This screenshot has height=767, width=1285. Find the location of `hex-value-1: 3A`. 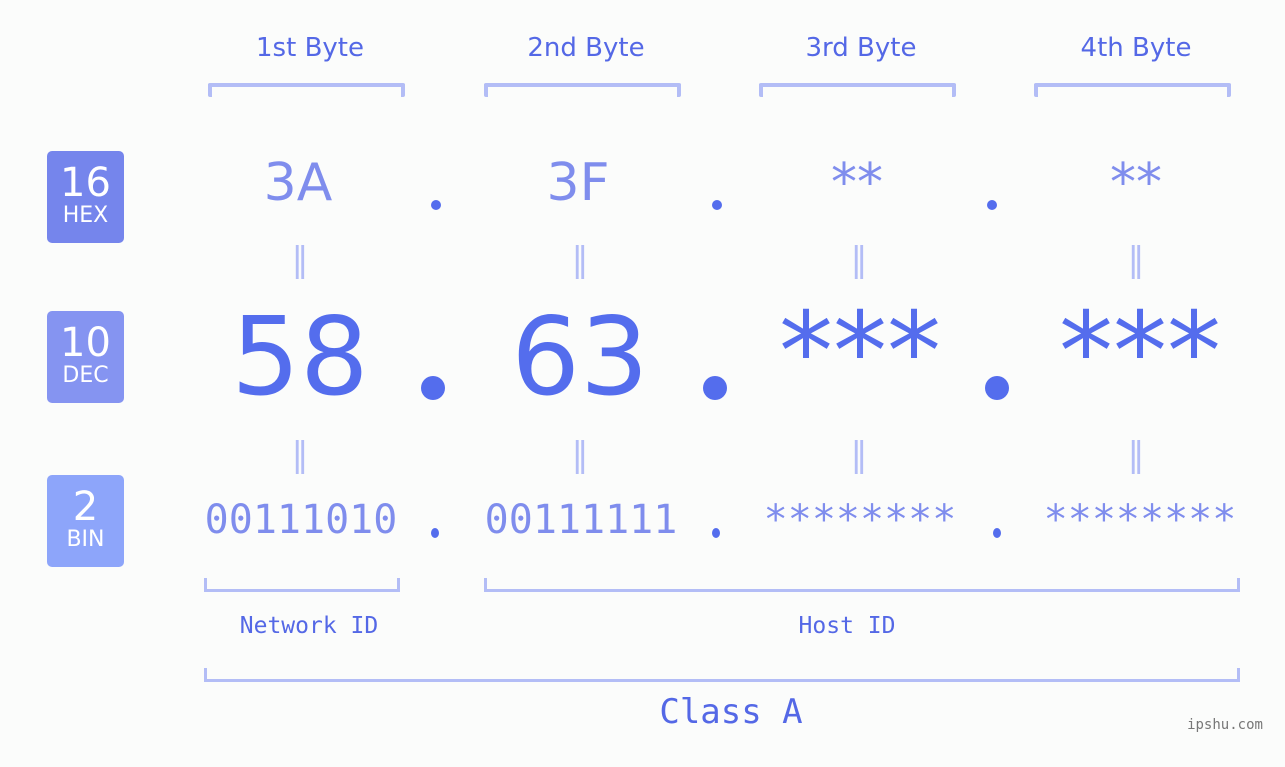

hex-value-1: 3A is located at coordinates (298, 183).